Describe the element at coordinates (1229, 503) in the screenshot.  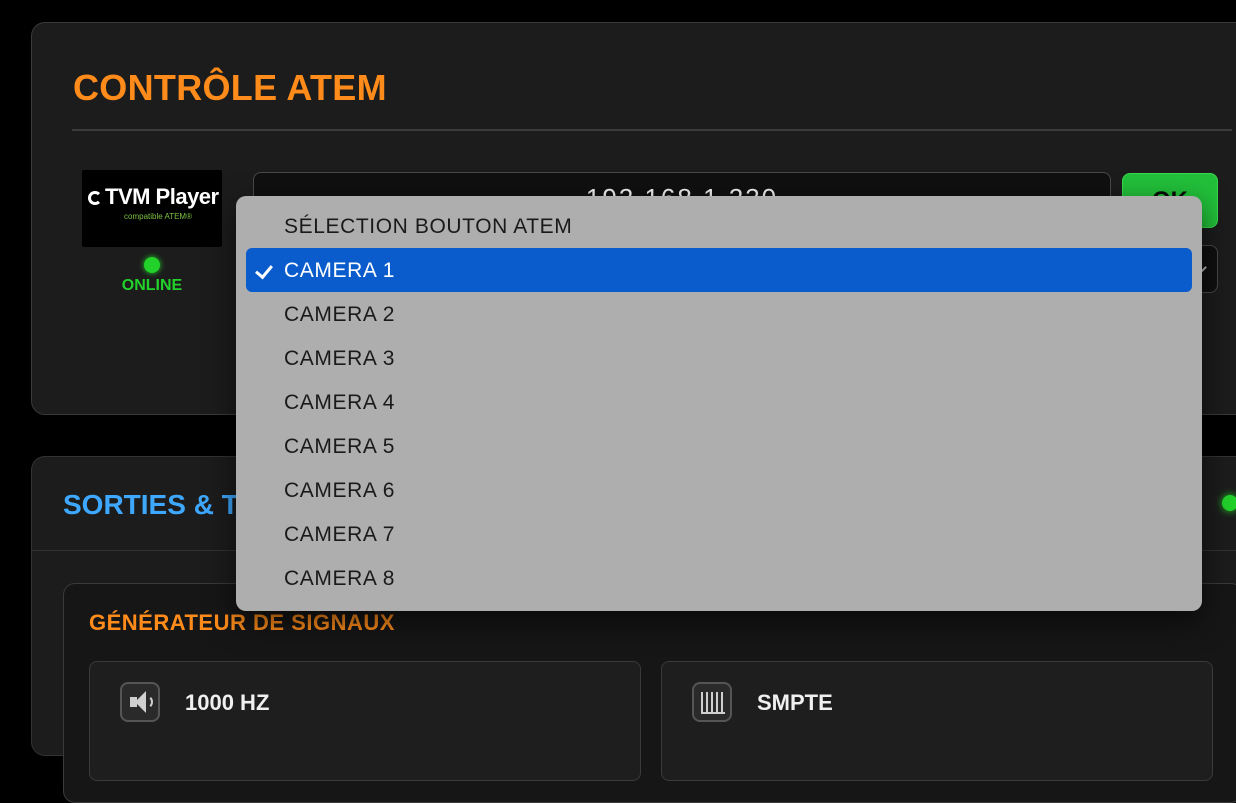
I see `outputs-status-dot-icon` at that location.